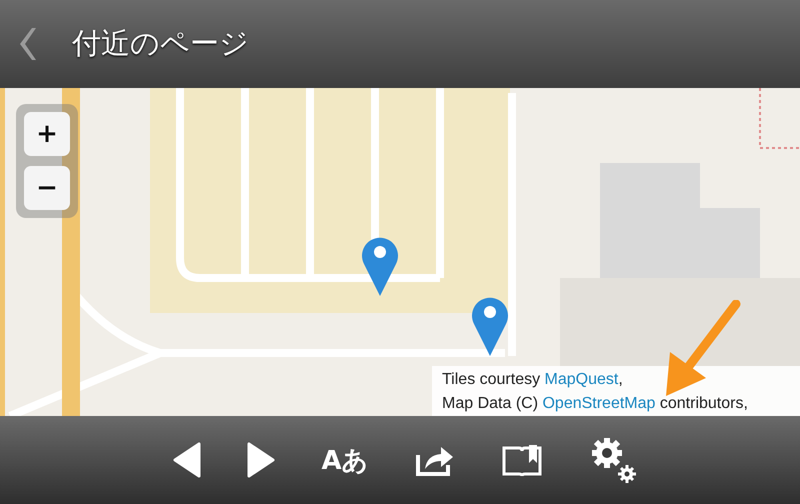  What do you see at coordinates (581, 379) in the screenshot?
I see `attribution-link: MapQuest` at bounding box center [581, 379].